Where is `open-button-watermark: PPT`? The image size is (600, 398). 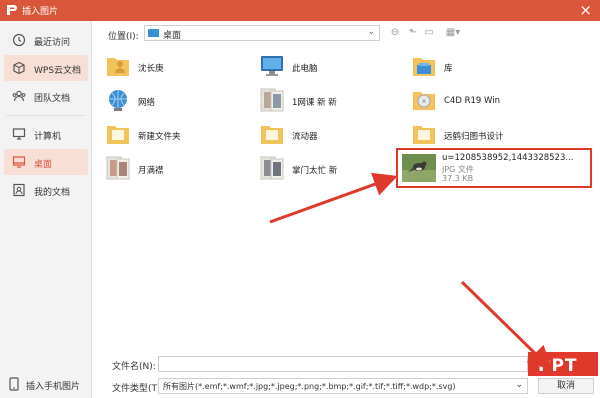 open-button-watermark: PPT is located at coordinates (563, 364).